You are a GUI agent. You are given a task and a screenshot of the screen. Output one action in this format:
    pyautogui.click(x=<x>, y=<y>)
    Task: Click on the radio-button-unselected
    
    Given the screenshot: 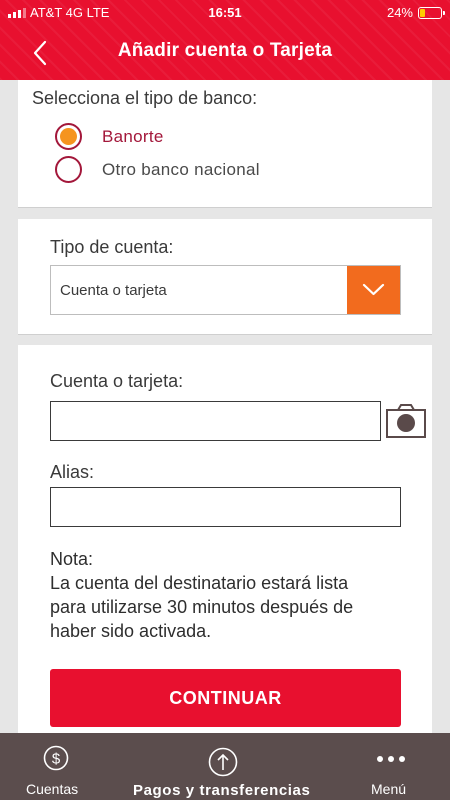 What is the action you would take?
    pyautogui.click(x=68, y=169)
    